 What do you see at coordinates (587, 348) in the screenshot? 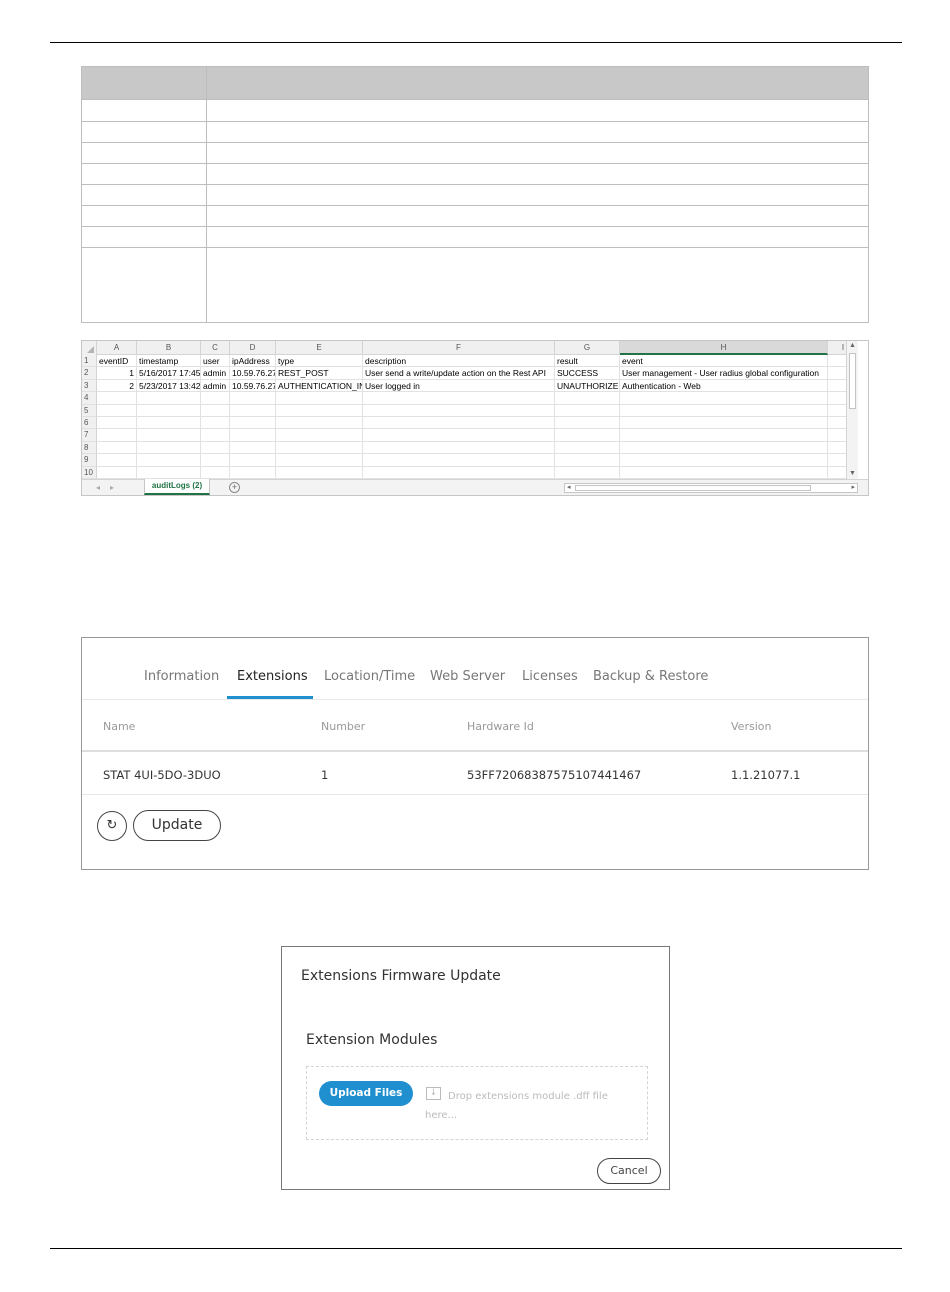
I see `column-header-g: G` at bounding box center [587, 348].